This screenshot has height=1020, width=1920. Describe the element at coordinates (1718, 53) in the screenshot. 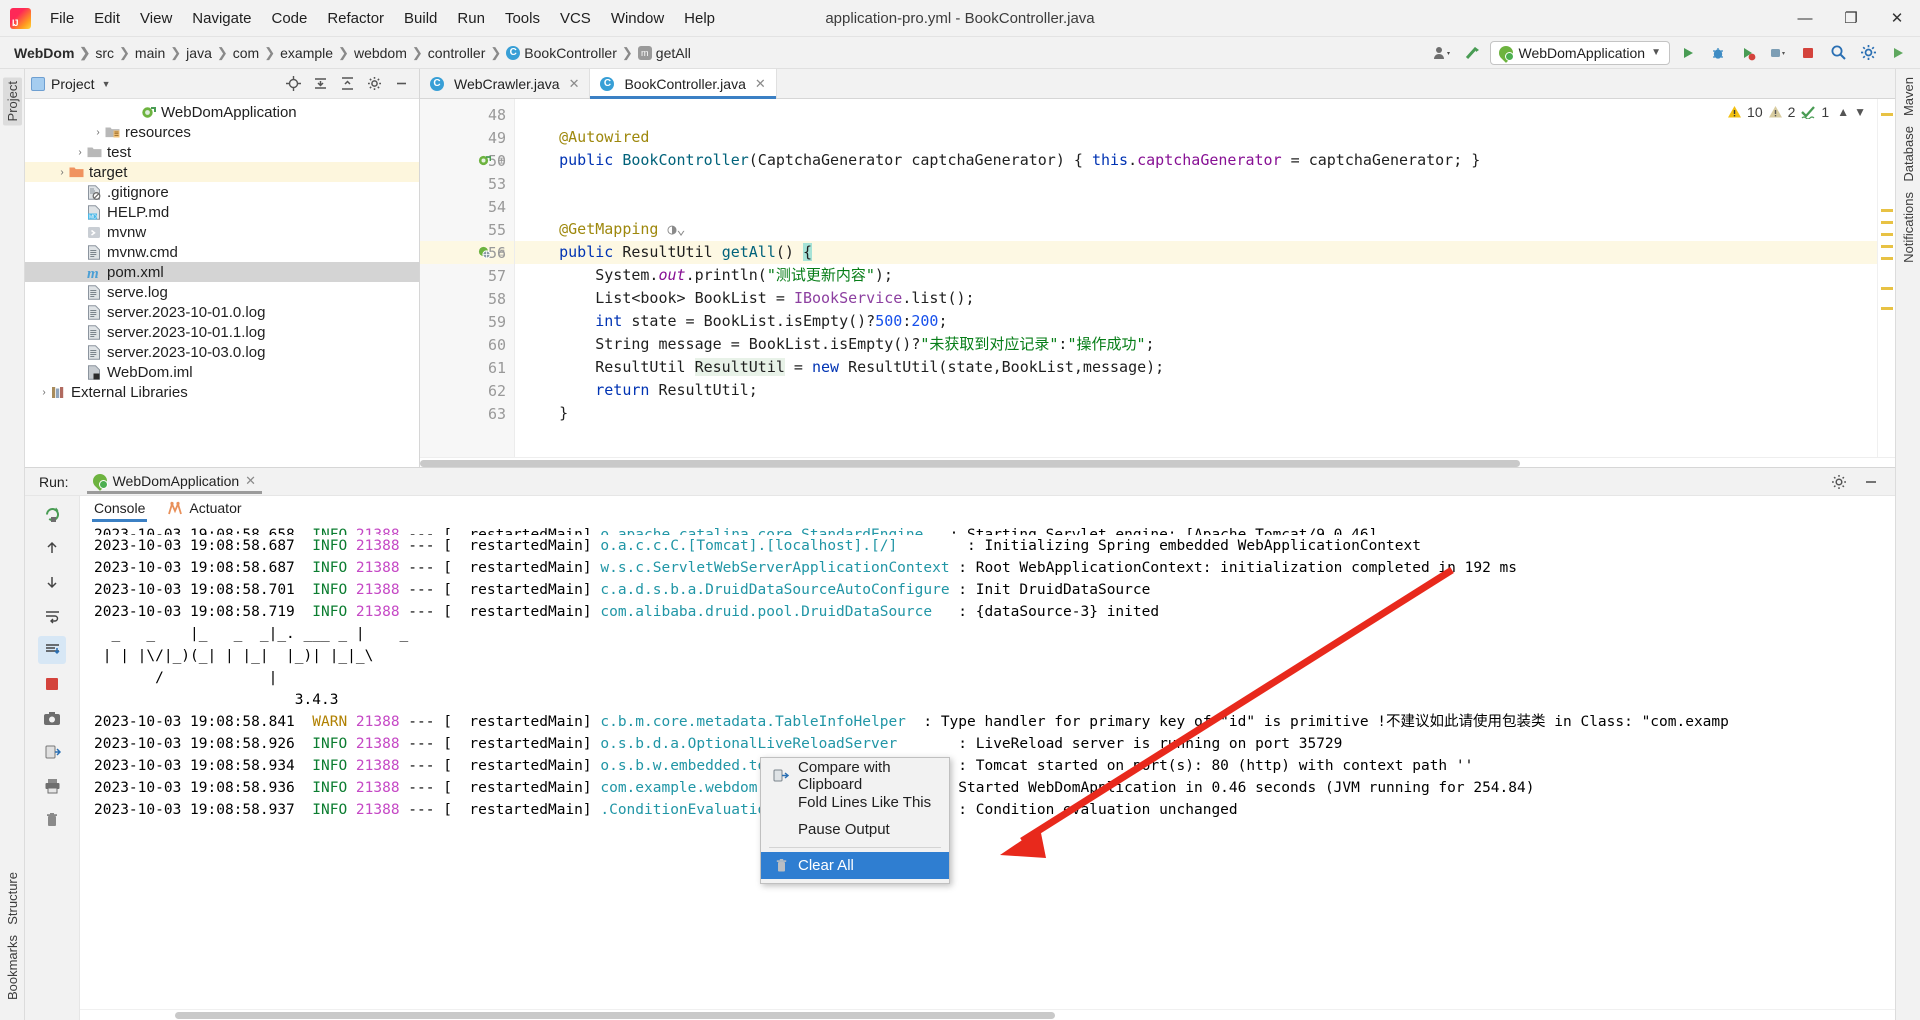

I see `debug-button` at that location.